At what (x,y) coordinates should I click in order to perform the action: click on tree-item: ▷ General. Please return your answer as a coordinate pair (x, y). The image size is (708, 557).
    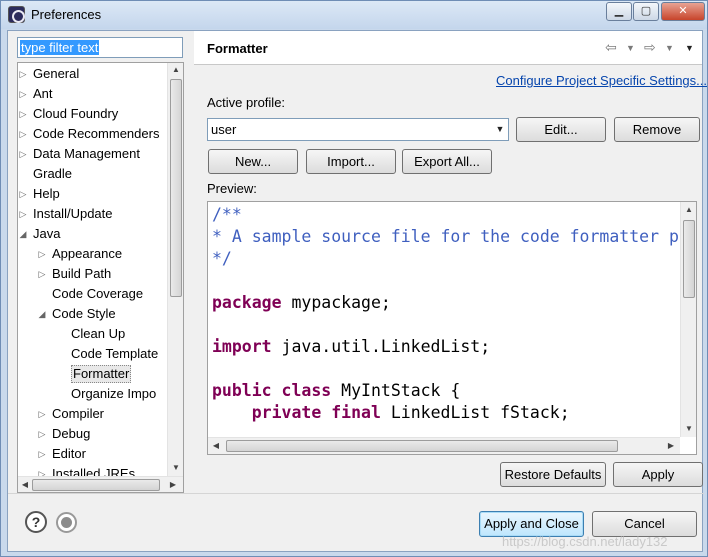
    Looking at the image, I should click on (92, 74).